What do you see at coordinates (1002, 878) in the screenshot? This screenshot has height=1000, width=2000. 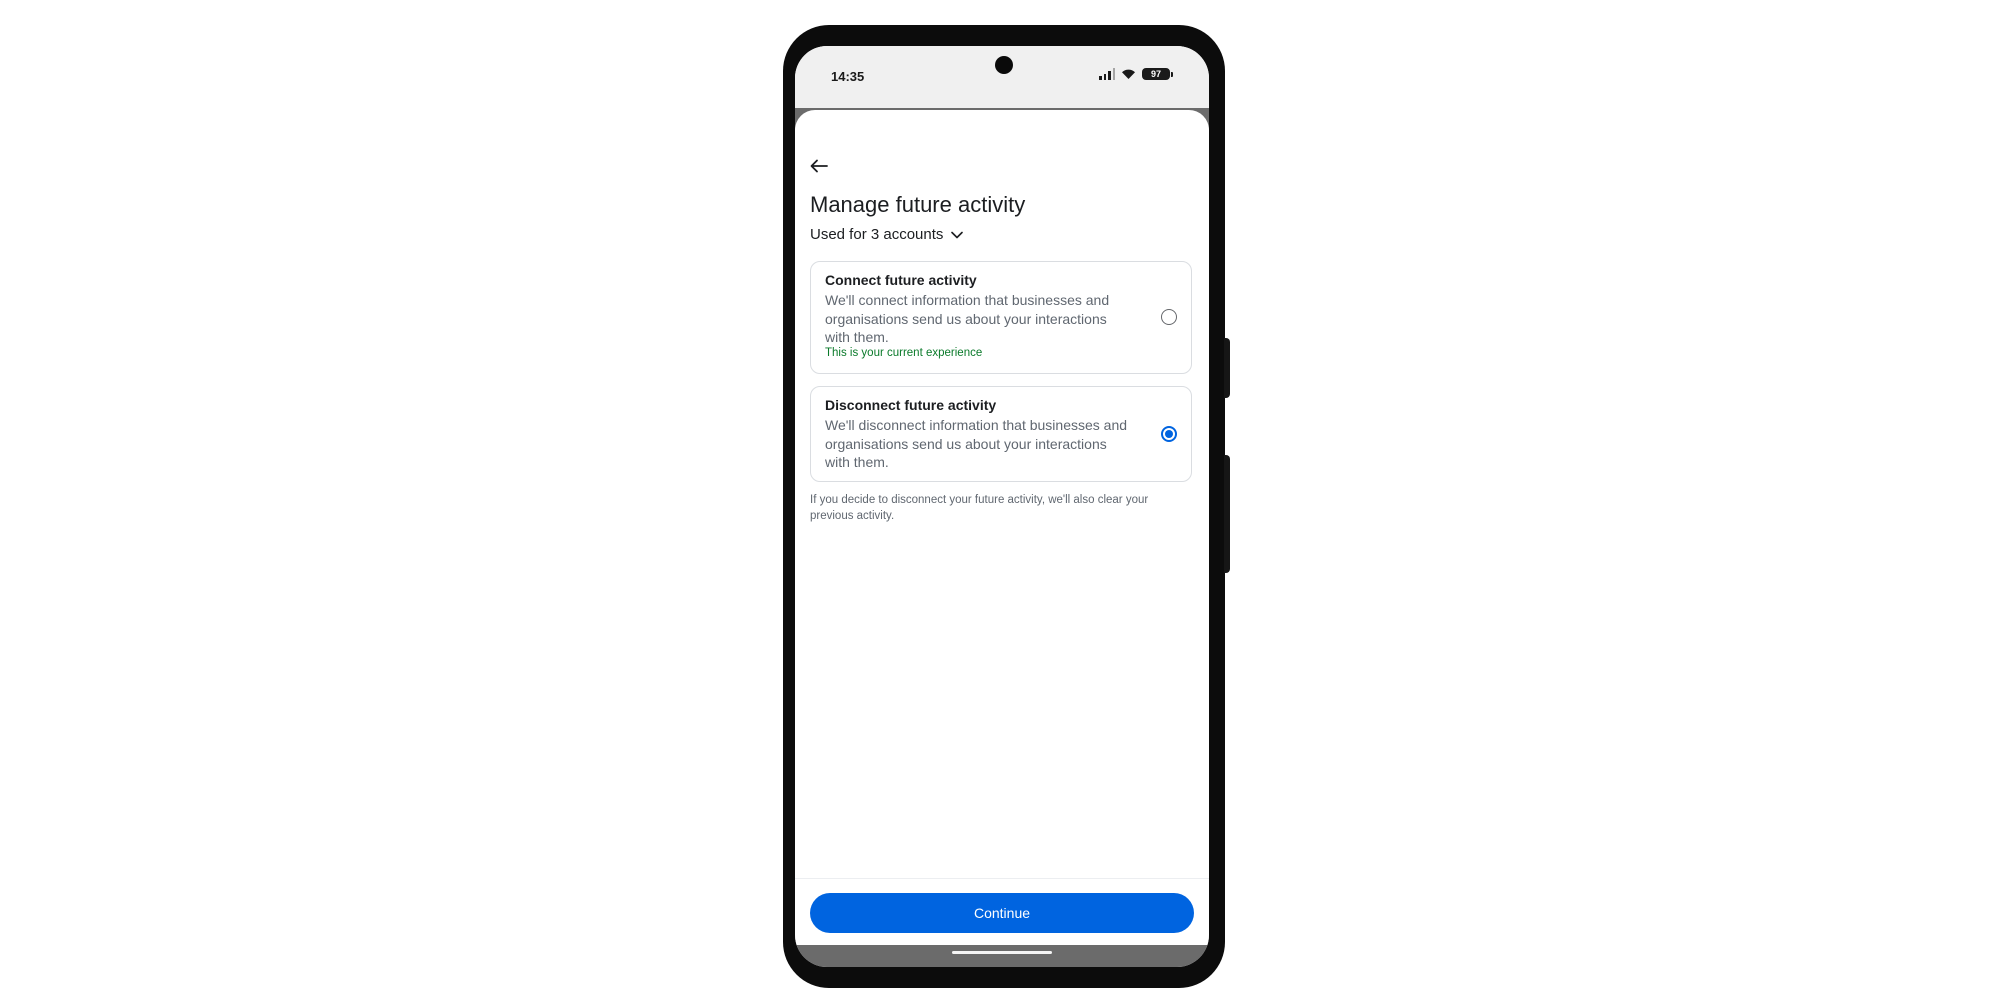 I see `footer-divider` at bounding box center [1002, 878].